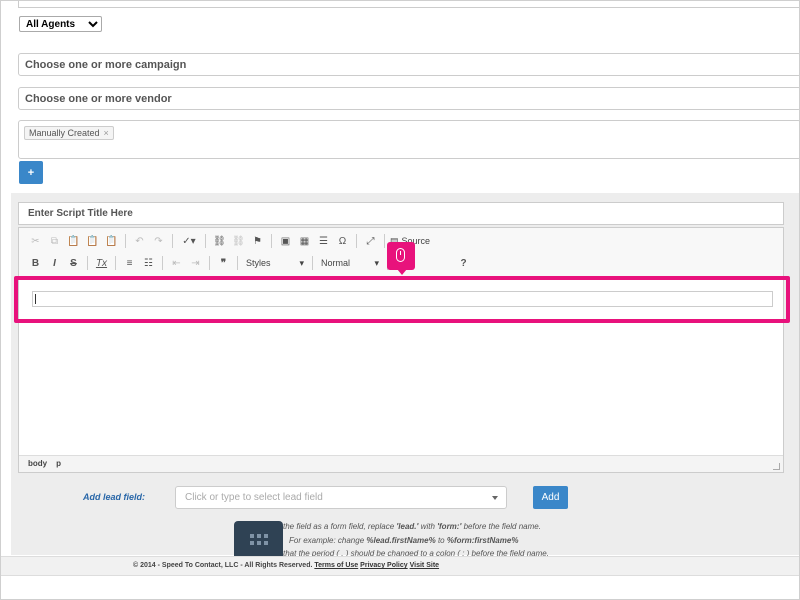  What do you see at coordinates (111, 241) in the screenshot?
I see `paste-word-icon: 📋` at bounding box center [111, 241].